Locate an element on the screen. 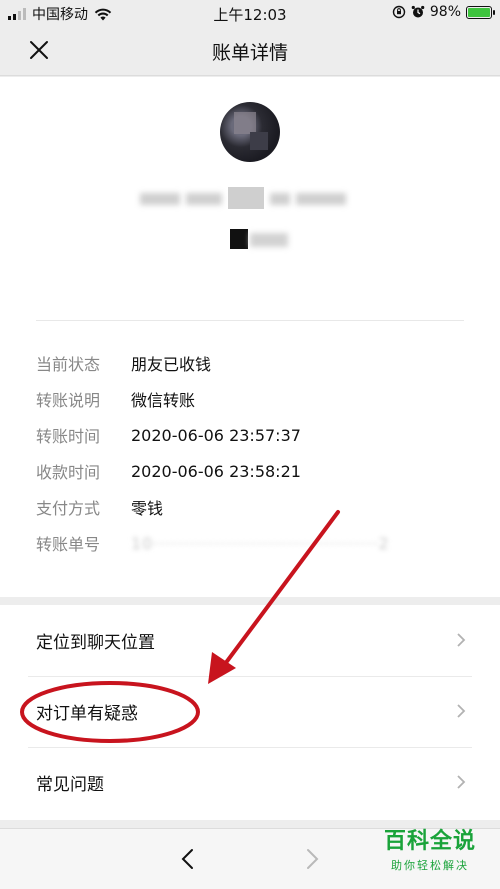  detail-value: 10·····································2 is located at coordinates (260, 543).